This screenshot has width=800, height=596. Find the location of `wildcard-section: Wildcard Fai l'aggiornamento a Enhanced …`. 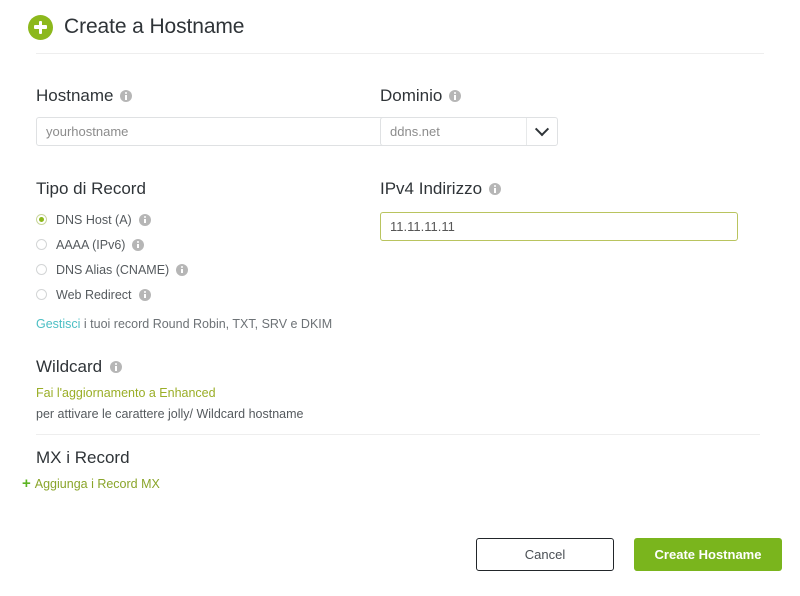

wildcard-section: Wildcard Fai l'aggiornamento a Enhanced … is located at coordinates (400, 389).